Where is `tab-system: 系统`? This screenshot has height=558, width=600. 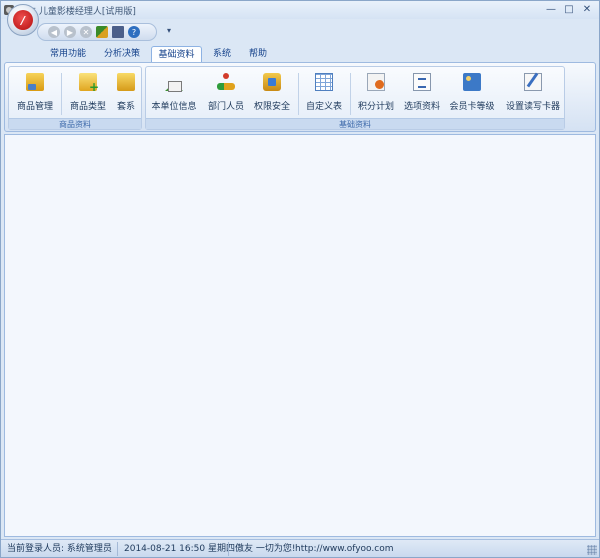
tab-system: 系统 is located at coordinates (222, 54).